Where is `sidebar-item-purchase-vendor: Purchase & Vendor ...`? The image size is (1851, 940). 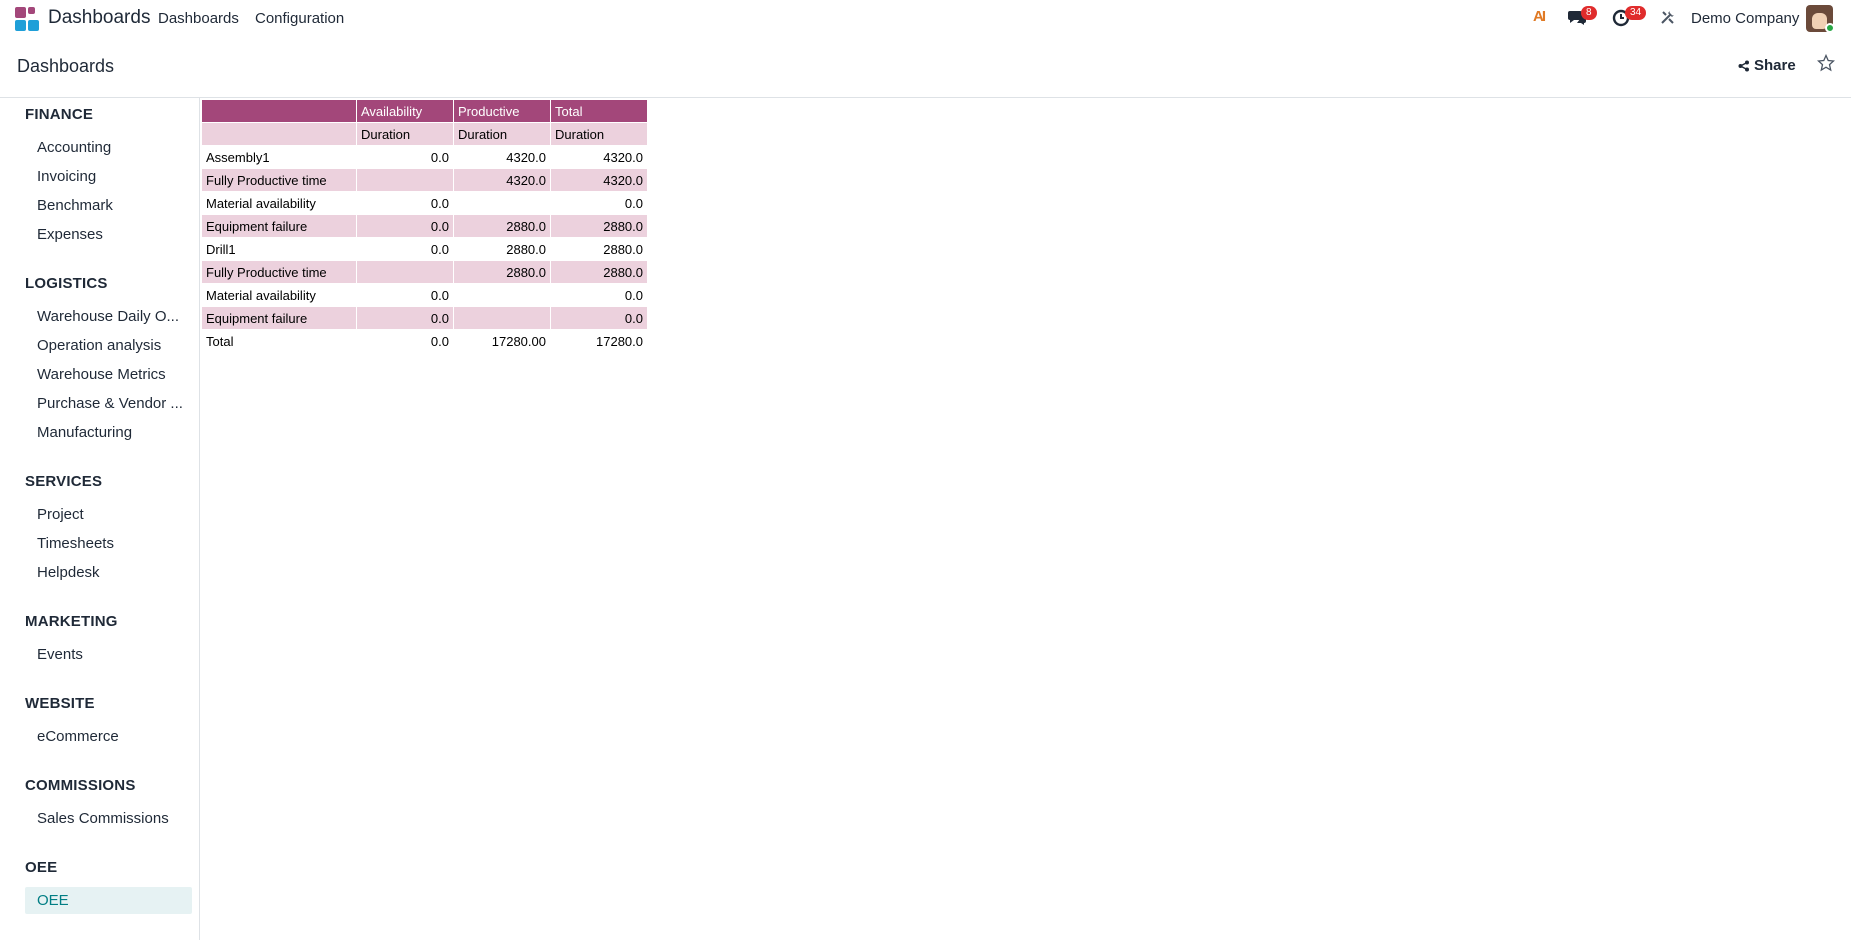 sidebar-item-purchase-vendor: Purchase & Vendor ... is located at coordinates (108, 403).